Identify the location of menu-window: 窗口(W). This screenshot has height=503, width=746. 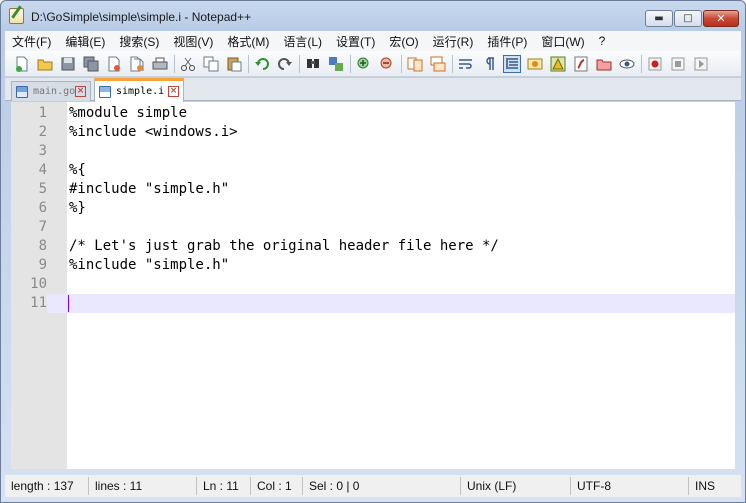
(562, 41).